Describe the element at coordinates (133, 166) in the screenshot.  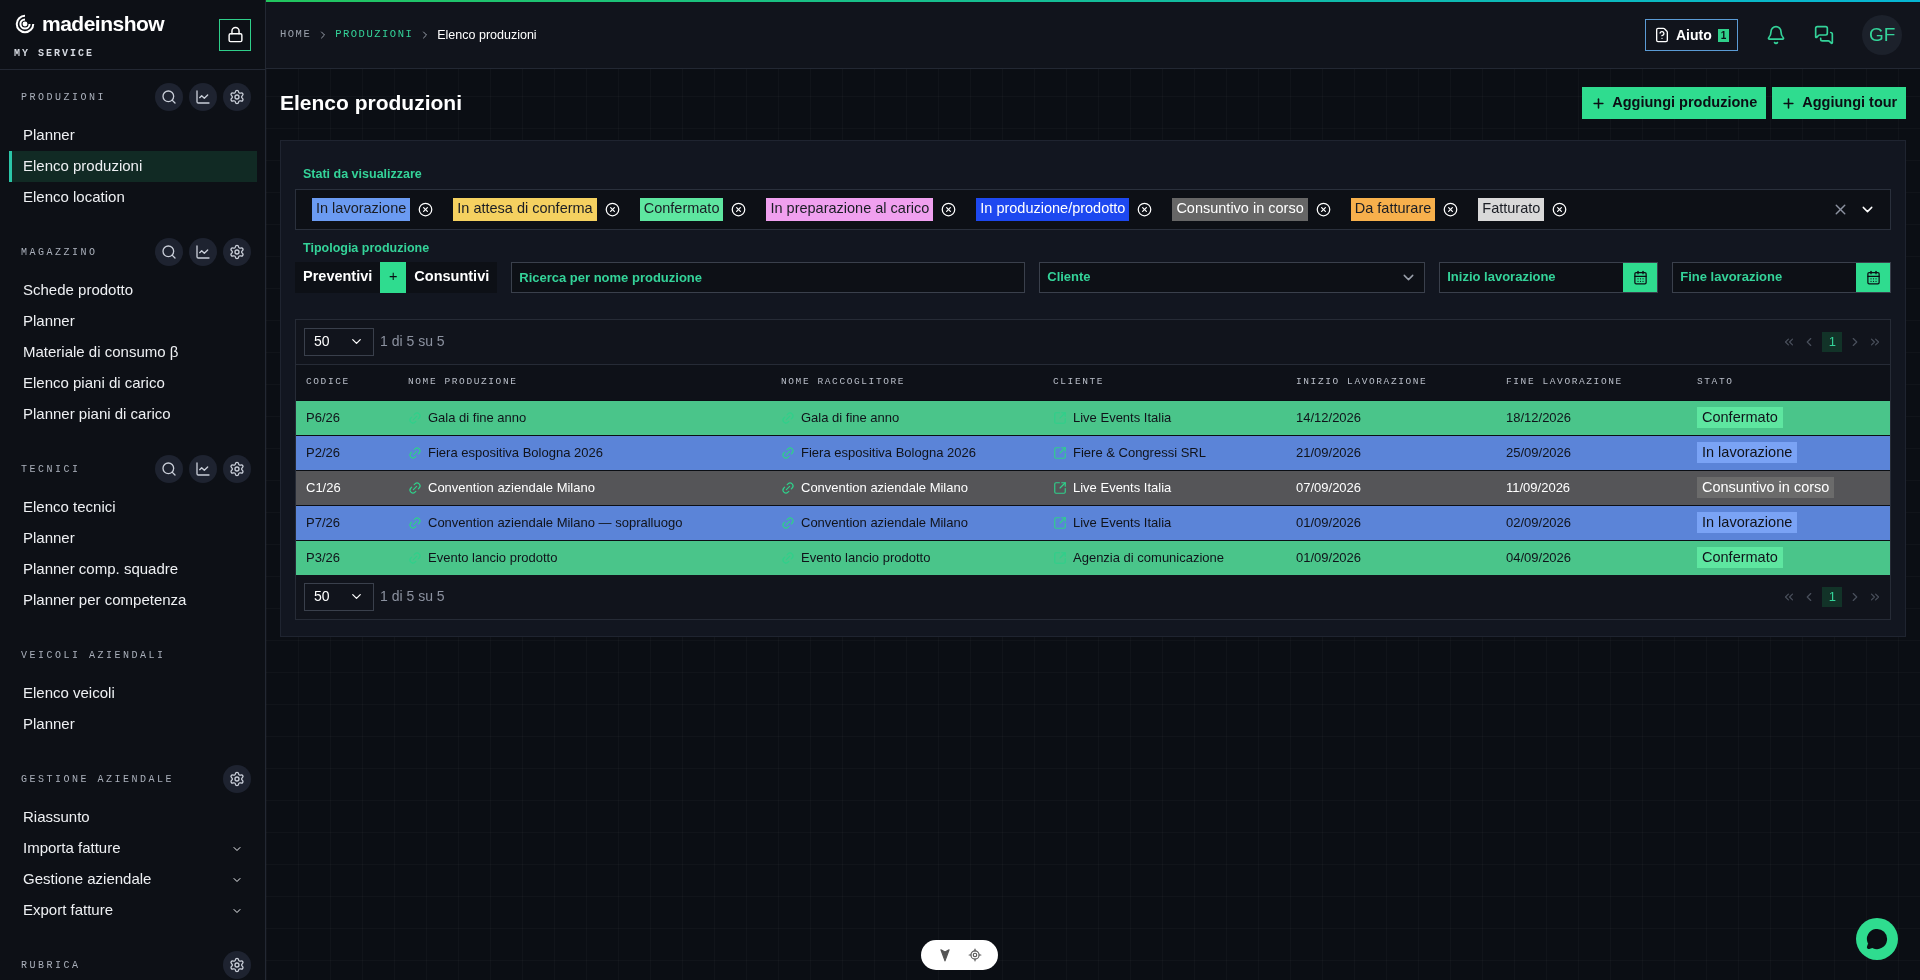
I see `sidebar-item: Elenco produzioni` at that location.